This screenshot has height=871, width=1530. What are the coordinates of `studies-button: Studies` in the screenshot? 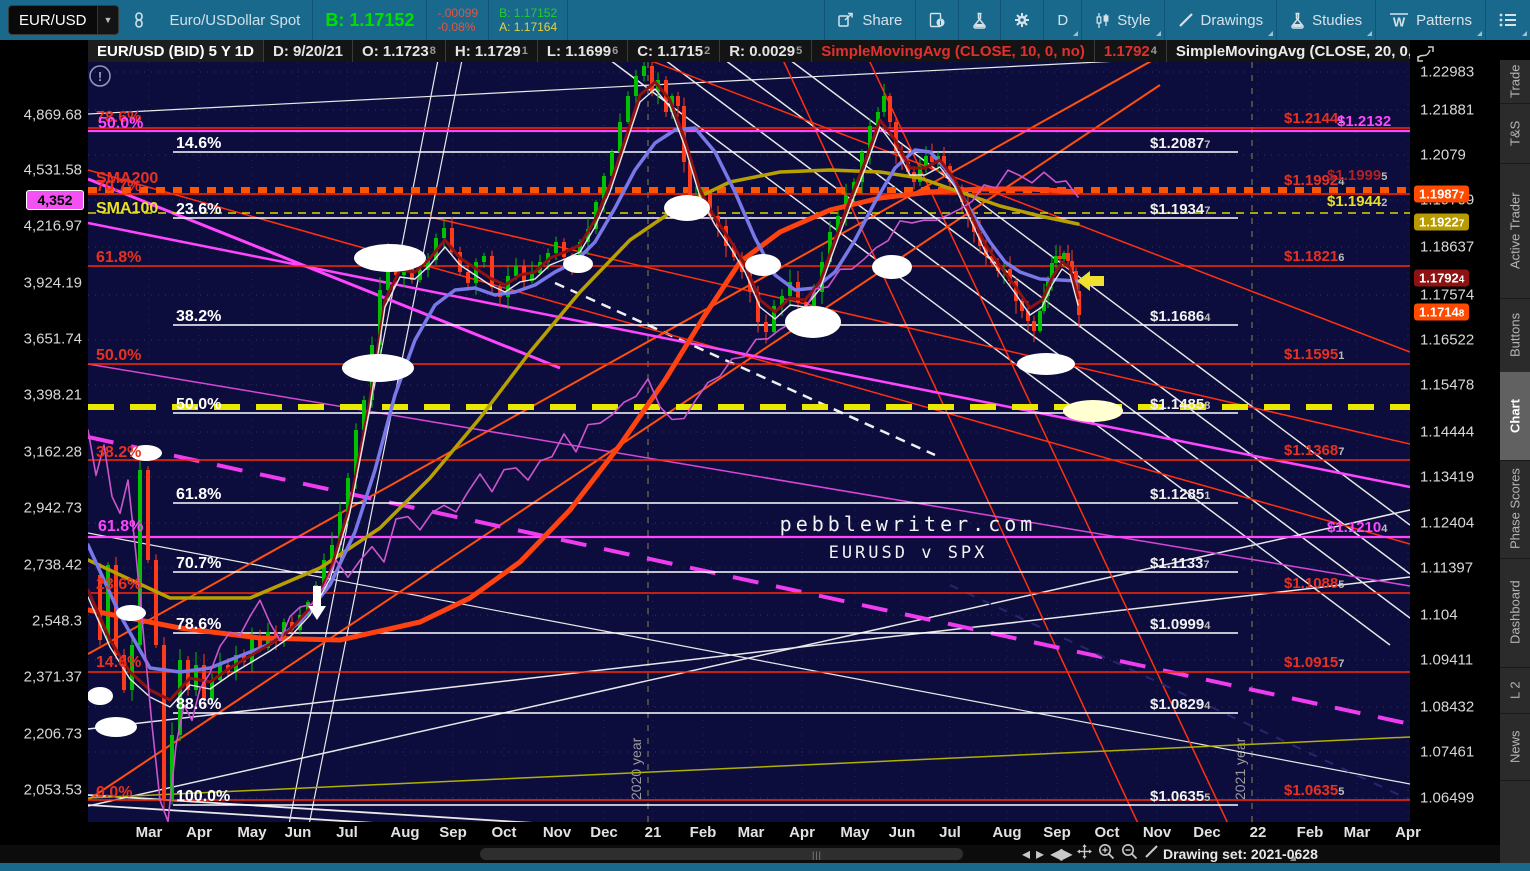 It's located at (1326, 20).